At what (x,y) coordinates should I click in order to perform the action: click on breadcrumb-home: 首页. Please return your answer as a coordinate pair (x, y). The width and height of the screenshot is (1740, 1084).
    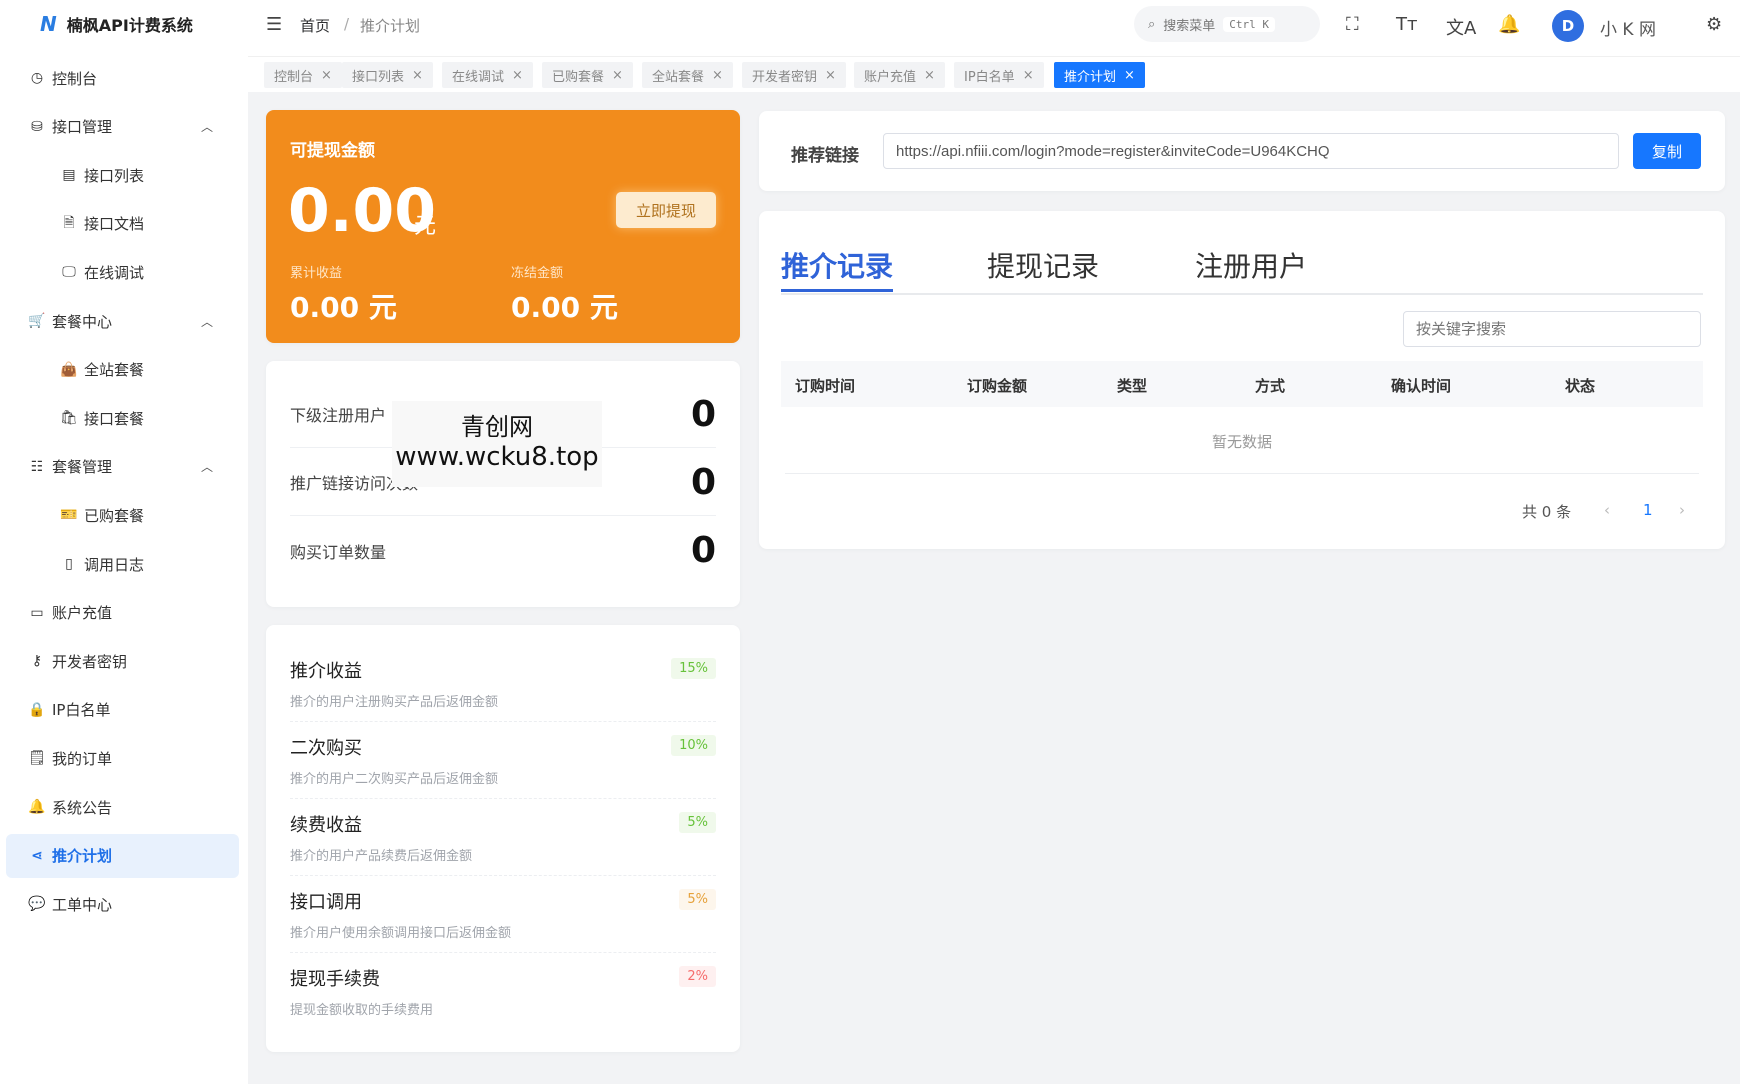
    Looking at the image, I should click on (315, 25).